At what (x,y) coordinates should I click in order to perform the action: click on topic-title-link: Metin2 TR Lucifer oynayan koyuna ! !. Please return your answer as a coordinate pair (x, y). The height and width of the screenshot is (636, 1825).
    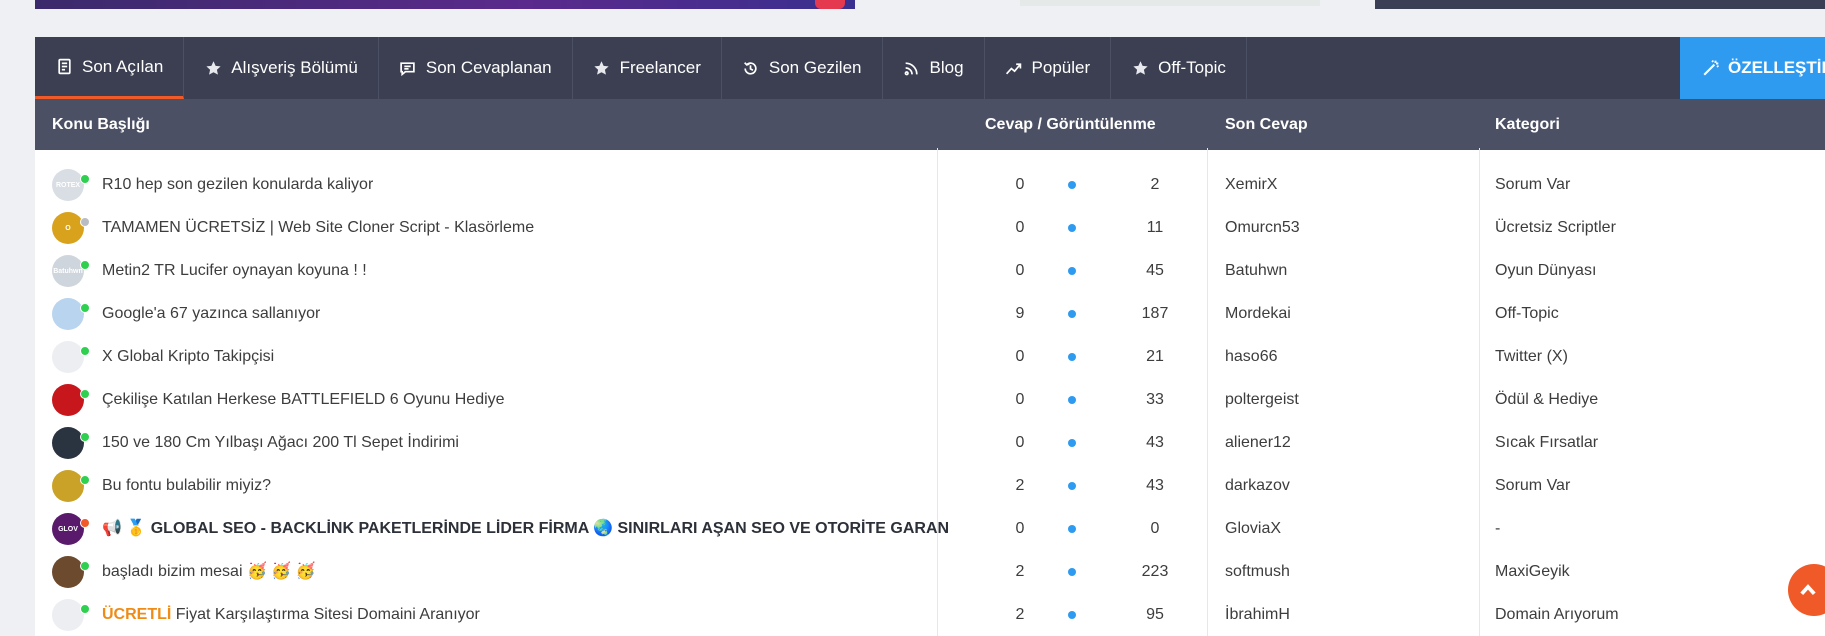
    Looking at the image, I should click on (234, 270).